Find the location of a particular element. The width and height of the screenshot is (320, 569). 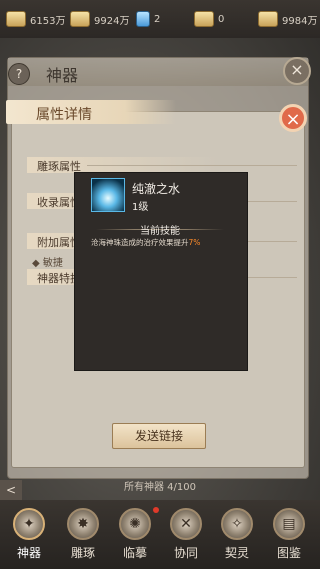

bottom-nav: ✦ 神器 ✸ 雕琢 ✺ 临摹 ✕ 协同 ✧ 契灵 ▤ 图鉴 is located at coordinates (160, 534).